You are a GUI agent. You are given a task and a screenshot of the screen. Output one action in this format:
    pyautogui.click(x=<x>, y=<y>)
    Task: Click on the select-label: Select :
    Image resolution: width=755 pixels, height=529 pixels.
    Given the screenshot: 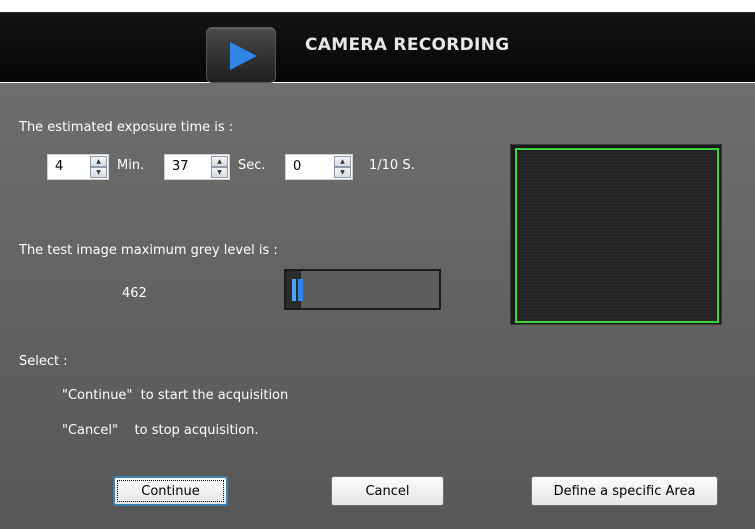 What is the action you would take?
    pyautogui.click(x=43, y=361)
    